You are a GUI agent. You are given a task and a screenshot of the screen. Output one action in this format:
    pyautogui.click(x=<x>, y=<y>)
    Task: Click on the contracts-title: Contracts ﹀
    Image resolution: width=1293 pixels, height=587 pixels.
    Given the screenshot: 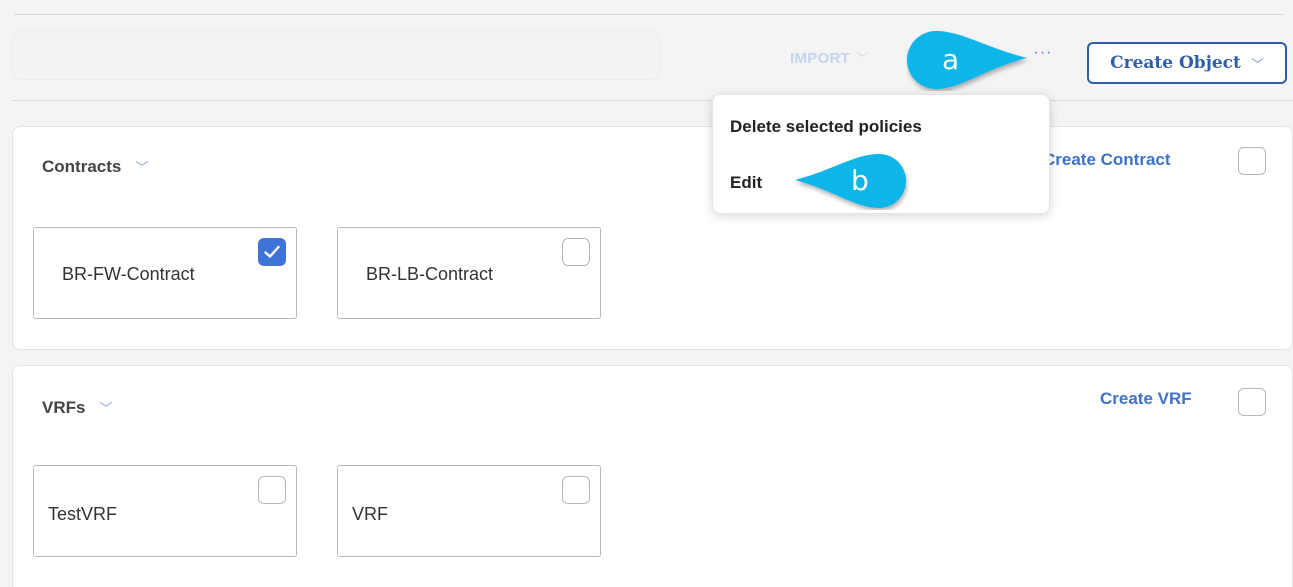 What is the action you would take?
    pyautogui.click(x=95, y=167)
    